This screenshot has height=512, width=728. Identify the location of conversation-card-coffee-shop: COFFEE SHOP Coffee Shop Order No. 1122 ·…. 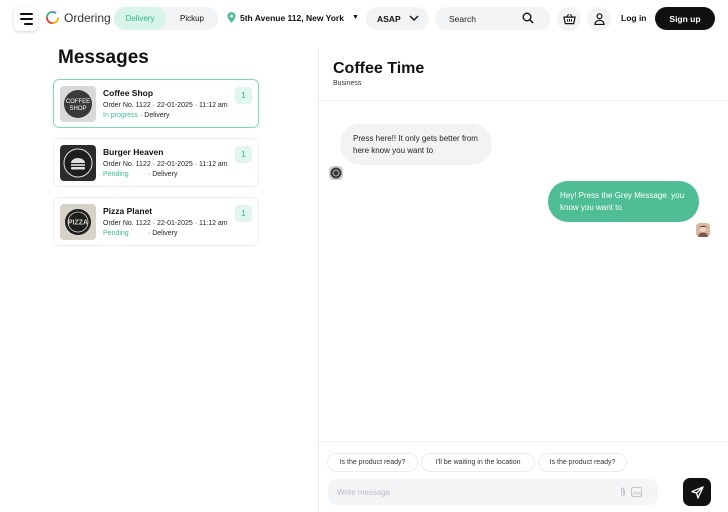
(156, 103).